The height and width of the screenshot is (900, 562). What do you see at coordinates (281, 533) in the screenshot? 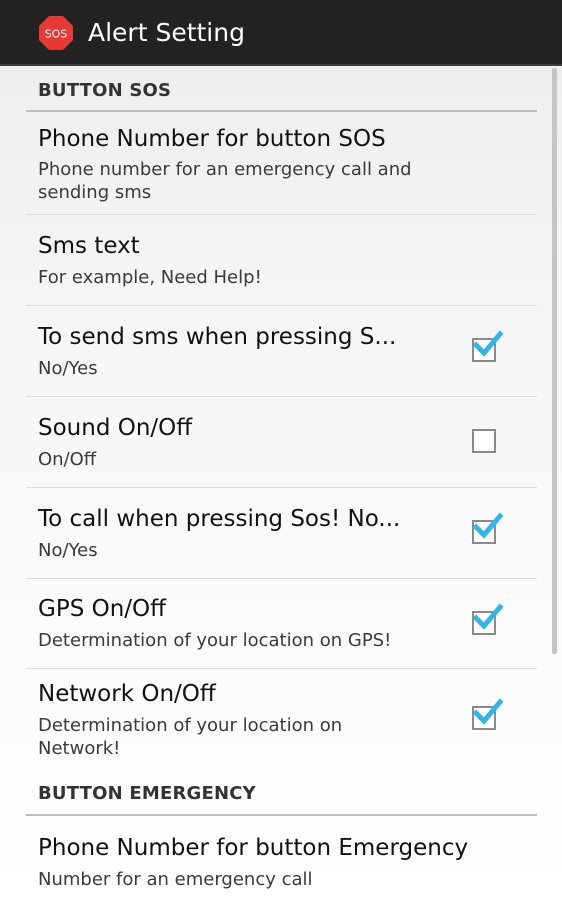
I see `pref-call-sos: To call when pressing Sos! No... No/Yes` at bounding box center [281, 533].